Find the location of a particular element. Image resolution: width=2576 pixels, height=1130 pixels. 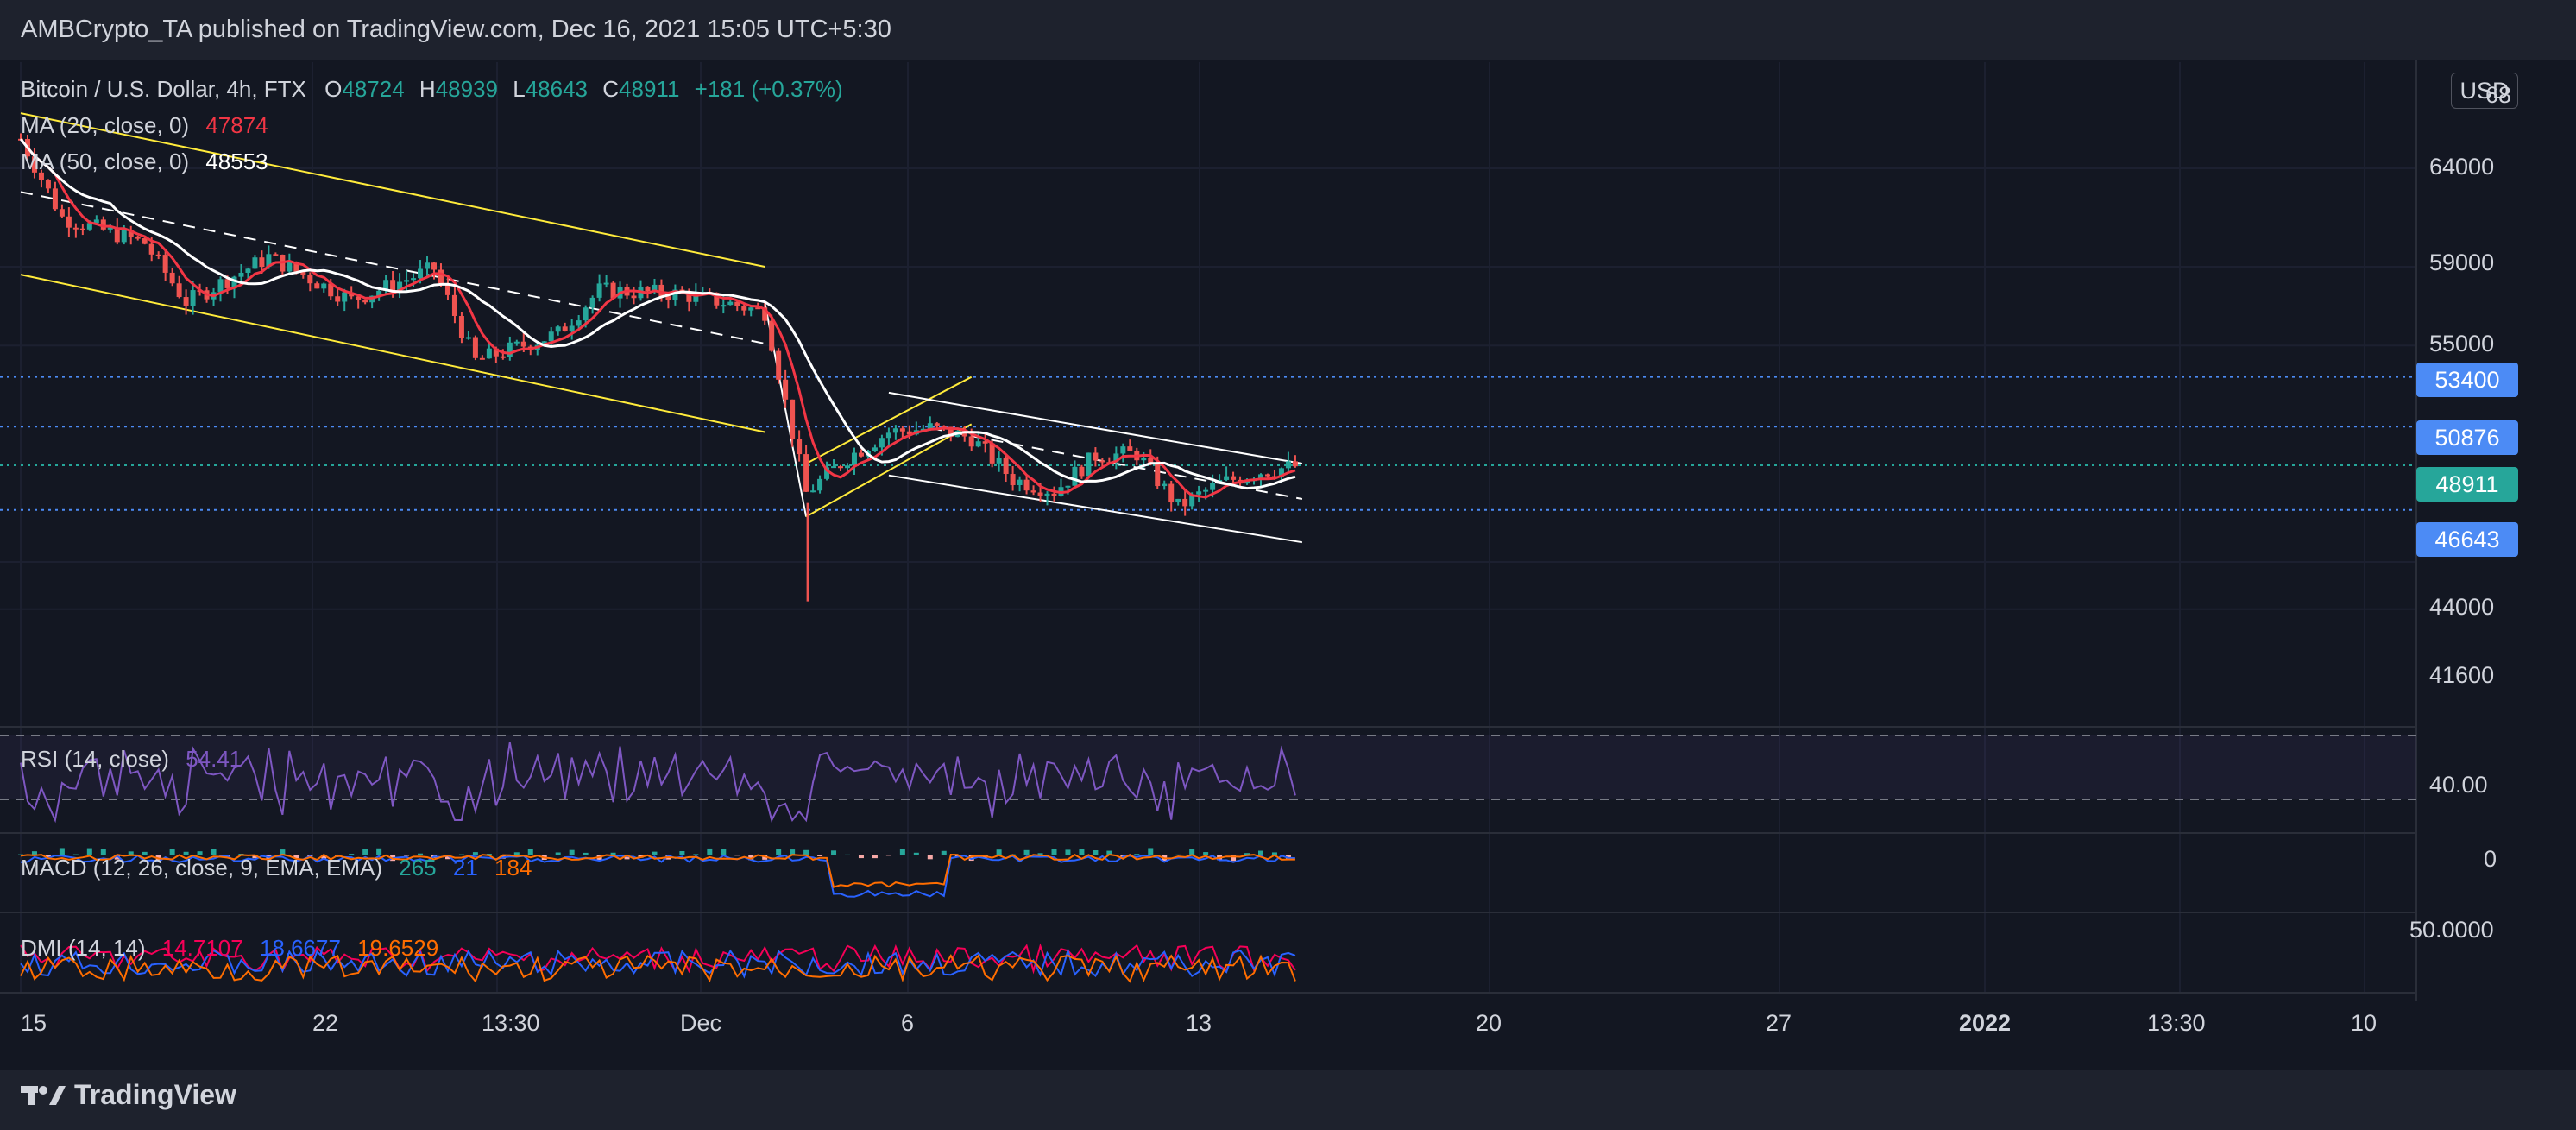

time-axis-label: Dec is located at coordinates (701, 1023).